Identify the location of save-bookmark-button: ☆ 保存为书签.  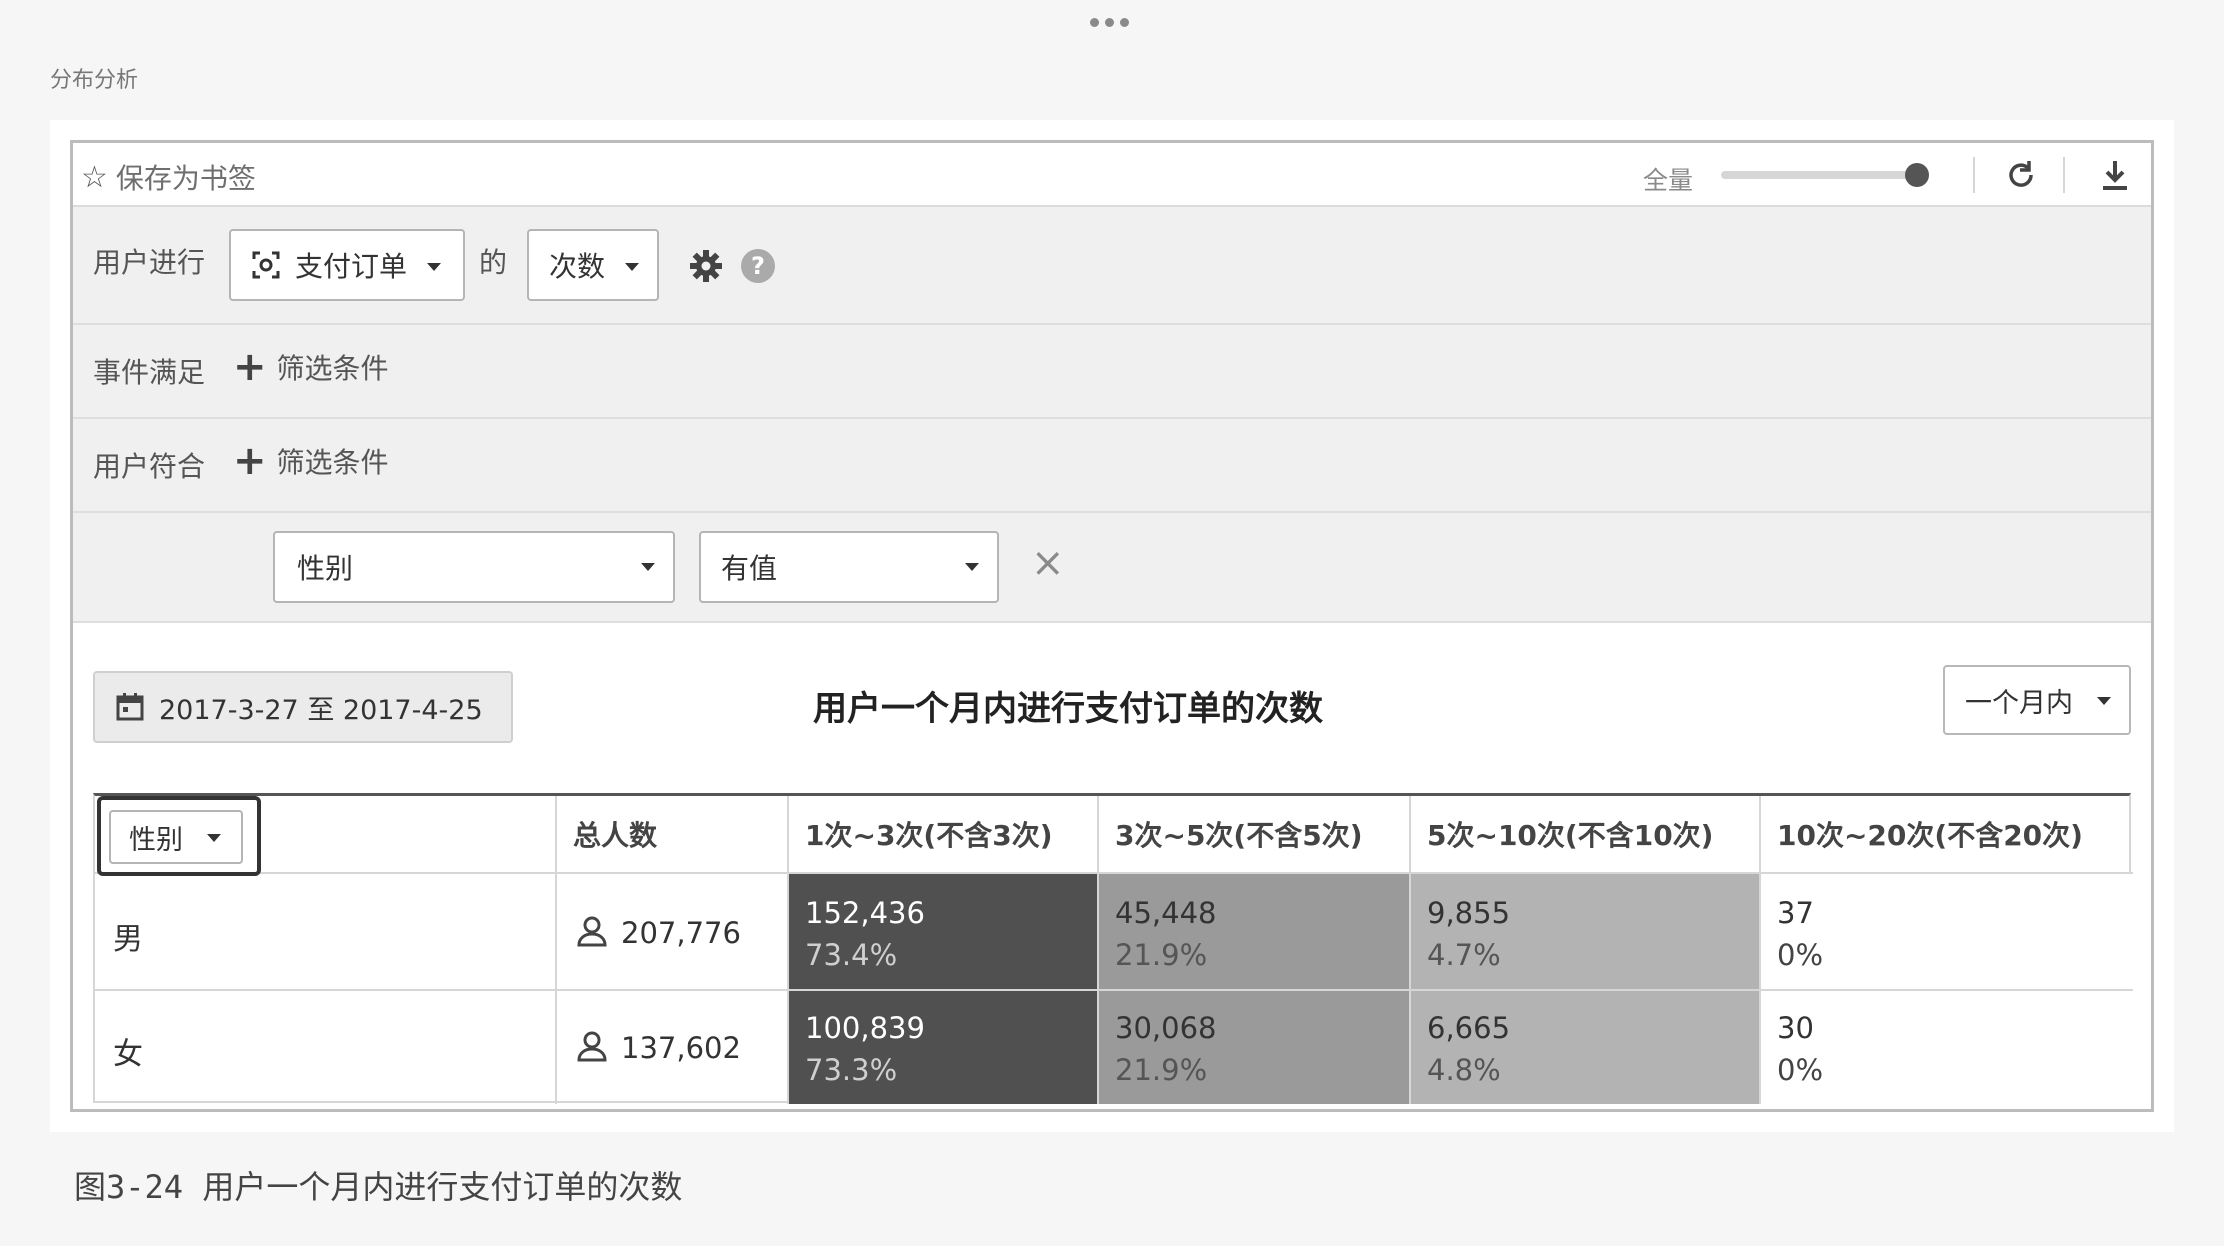
(168, 177).